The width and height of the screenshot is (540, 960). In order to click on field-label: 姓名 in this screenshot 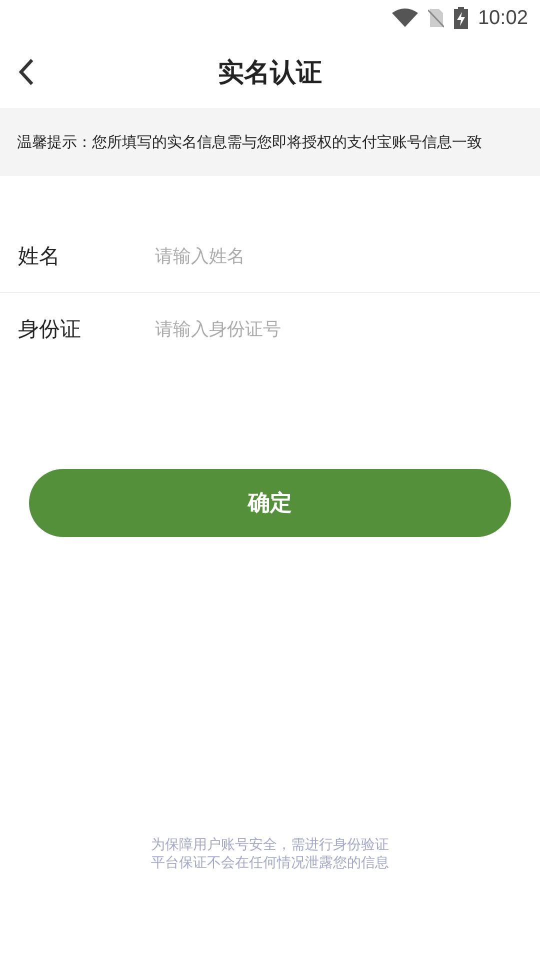, I will do `click(39, 256)`.